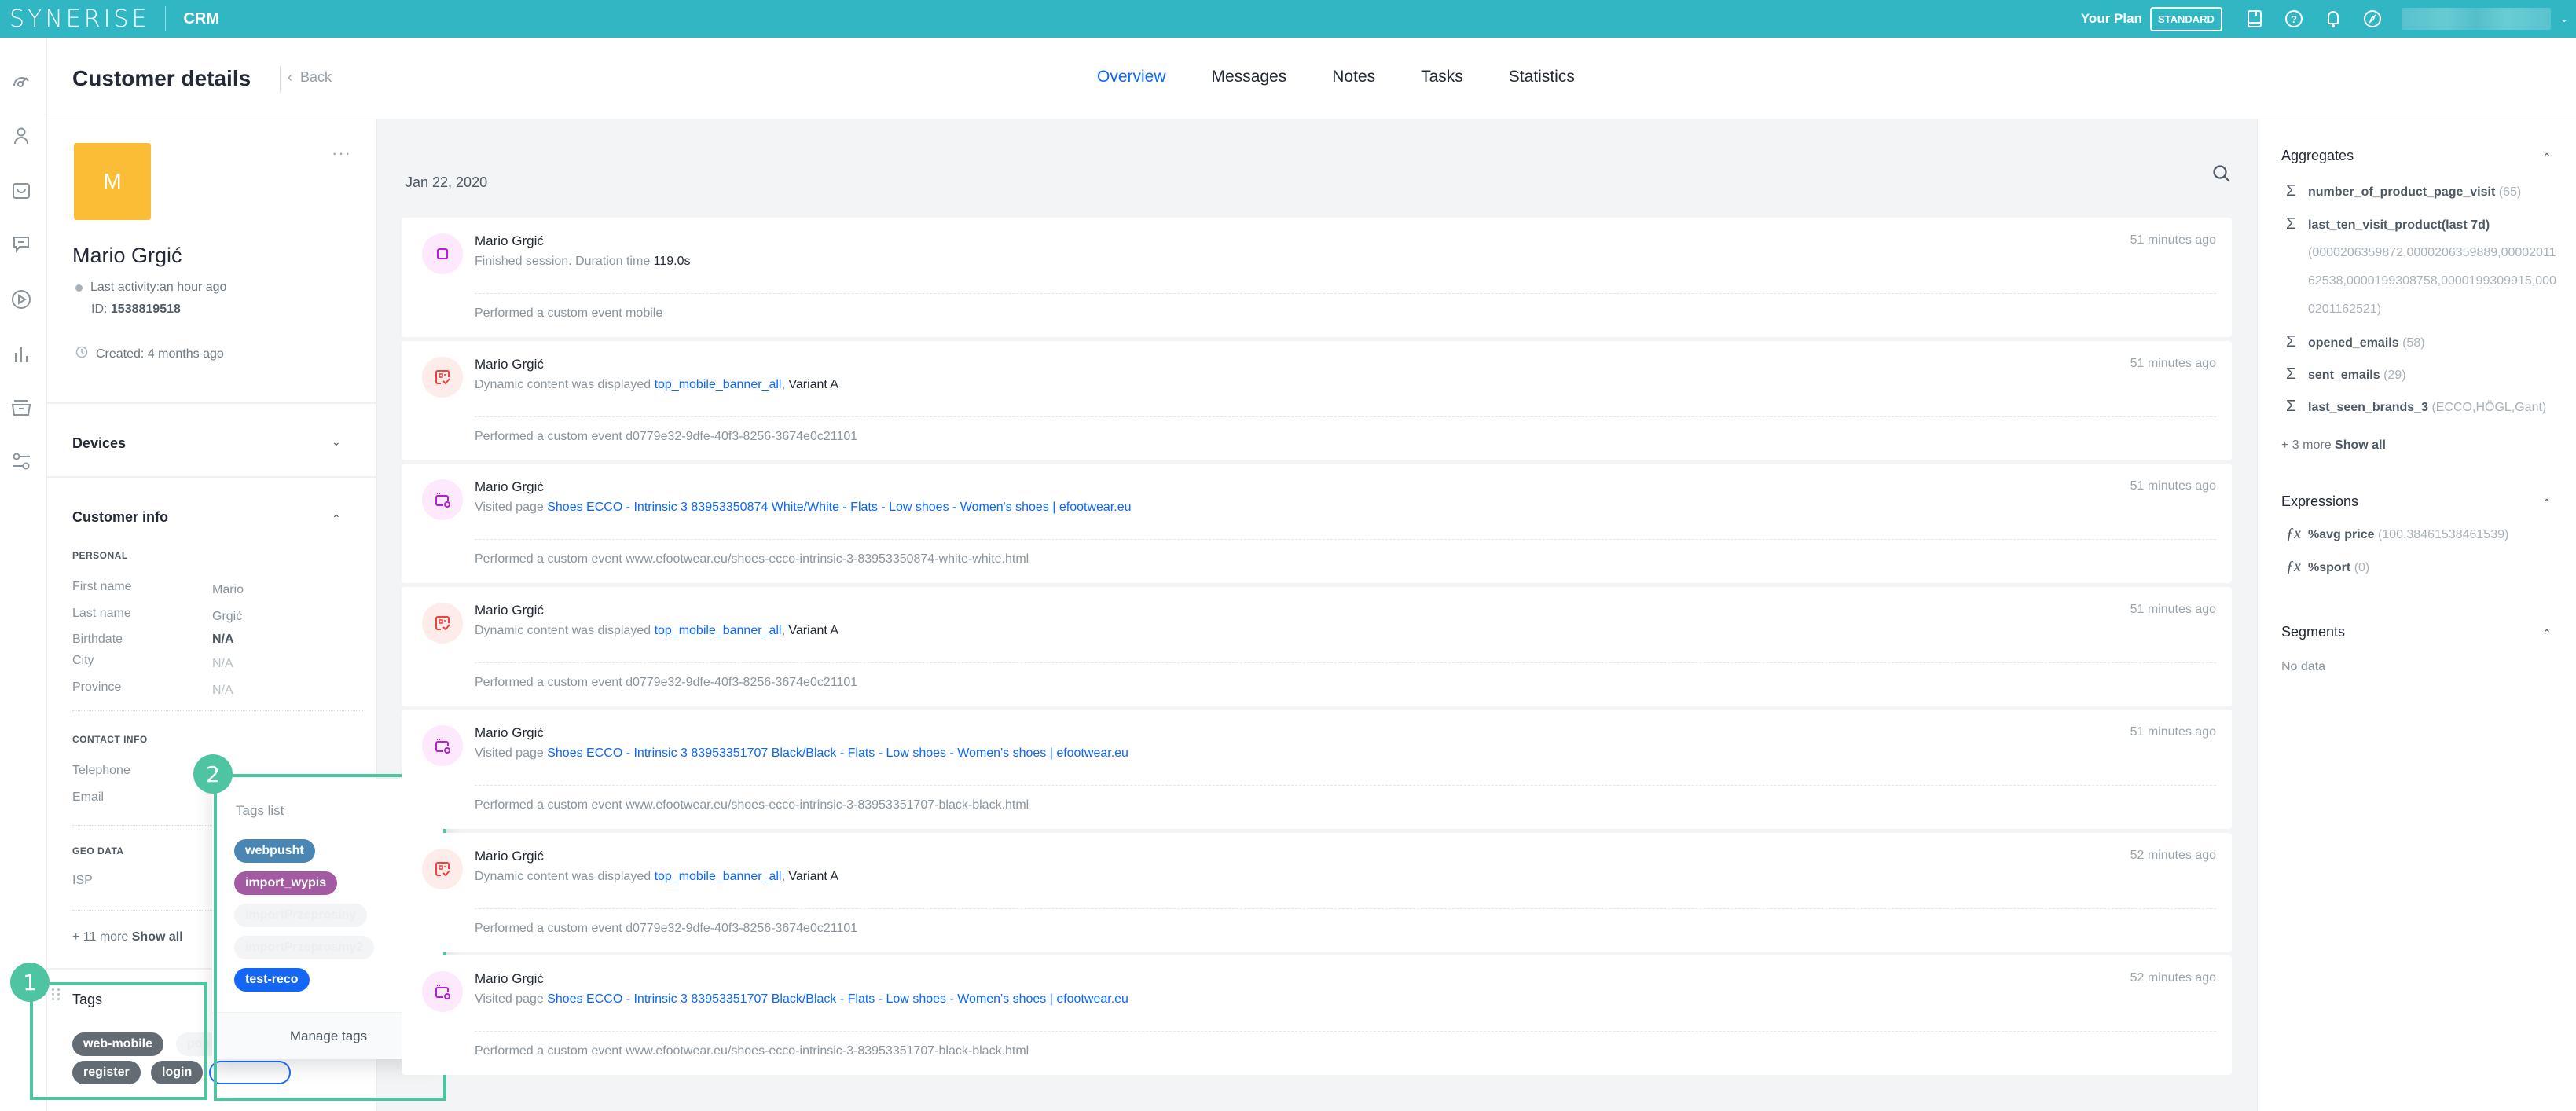 The image size is (2576, 1111). I want to click on field-label: Last name, so click(101, 613).